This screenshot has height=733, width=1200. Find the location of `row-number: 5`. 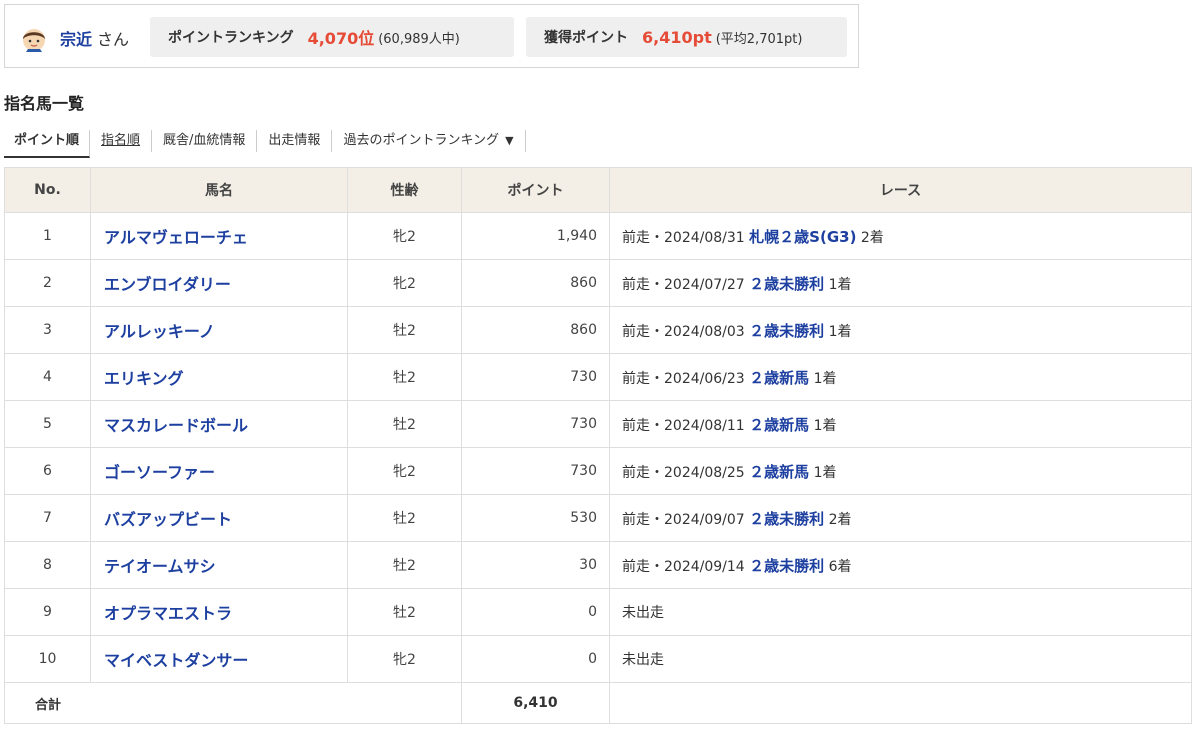

row-number: 5 is located at coordinates (47, 424).